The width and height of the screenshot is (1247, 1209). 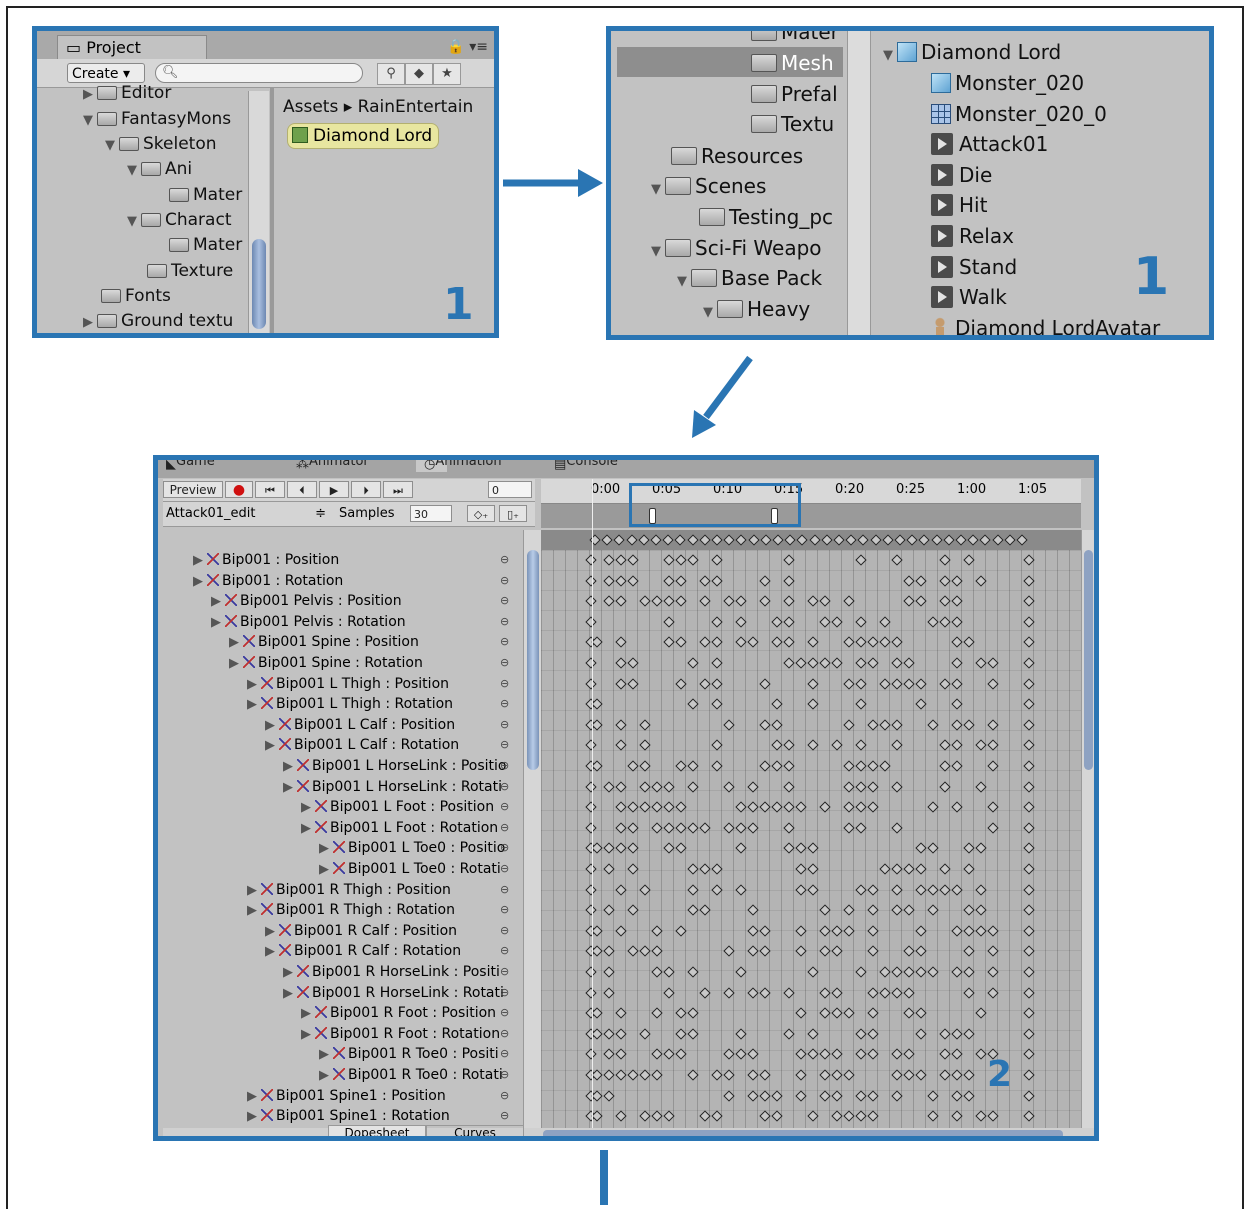 I want to click on record-icon: ●, so click(x=239, y=489).